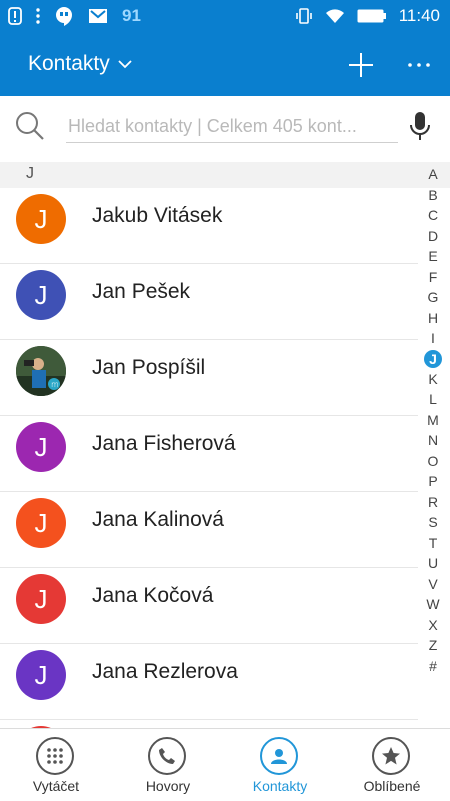 This screenshot has height=801, width=450. Describe the element at coordinates (165, 671) in the screenshot. I see `contact-name: Jana Rezlerova` at that location.